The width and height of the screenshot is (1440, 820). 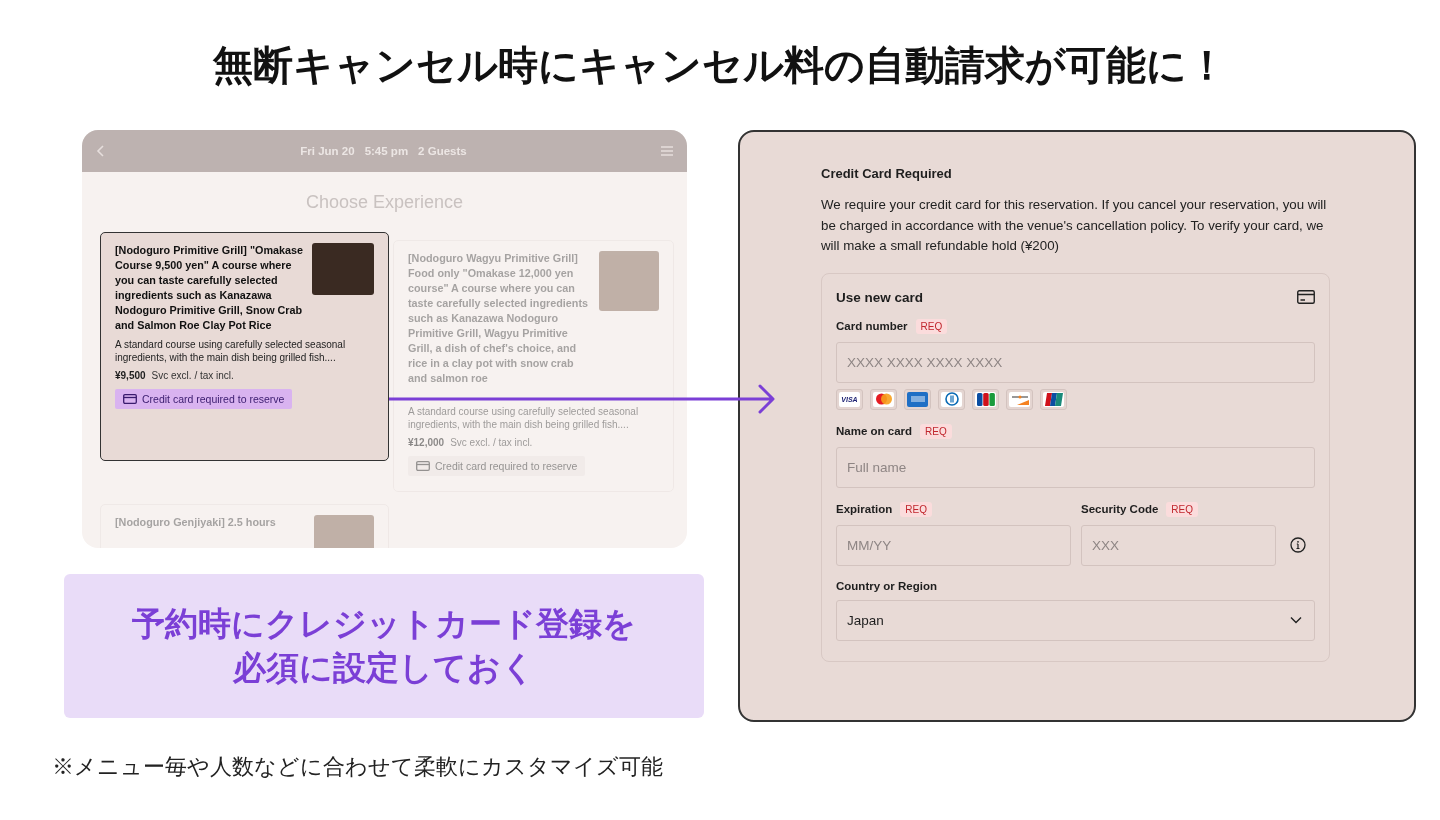 What do you see at coordinates (499, 318) in the screenshot?
I see `course-title: [Nodoguro Wagyu Primitive Grill] Food only "Omakase 12,000 yen course" A course where you can taste carefully selected ingredients such as Kanazawa Nodoguro Primitive Grill, Wagyu Primitive Grill, a dish of chef's choice, and rice in a clay pot with snow crab and salmon roe` at bounding box center [499, 318].